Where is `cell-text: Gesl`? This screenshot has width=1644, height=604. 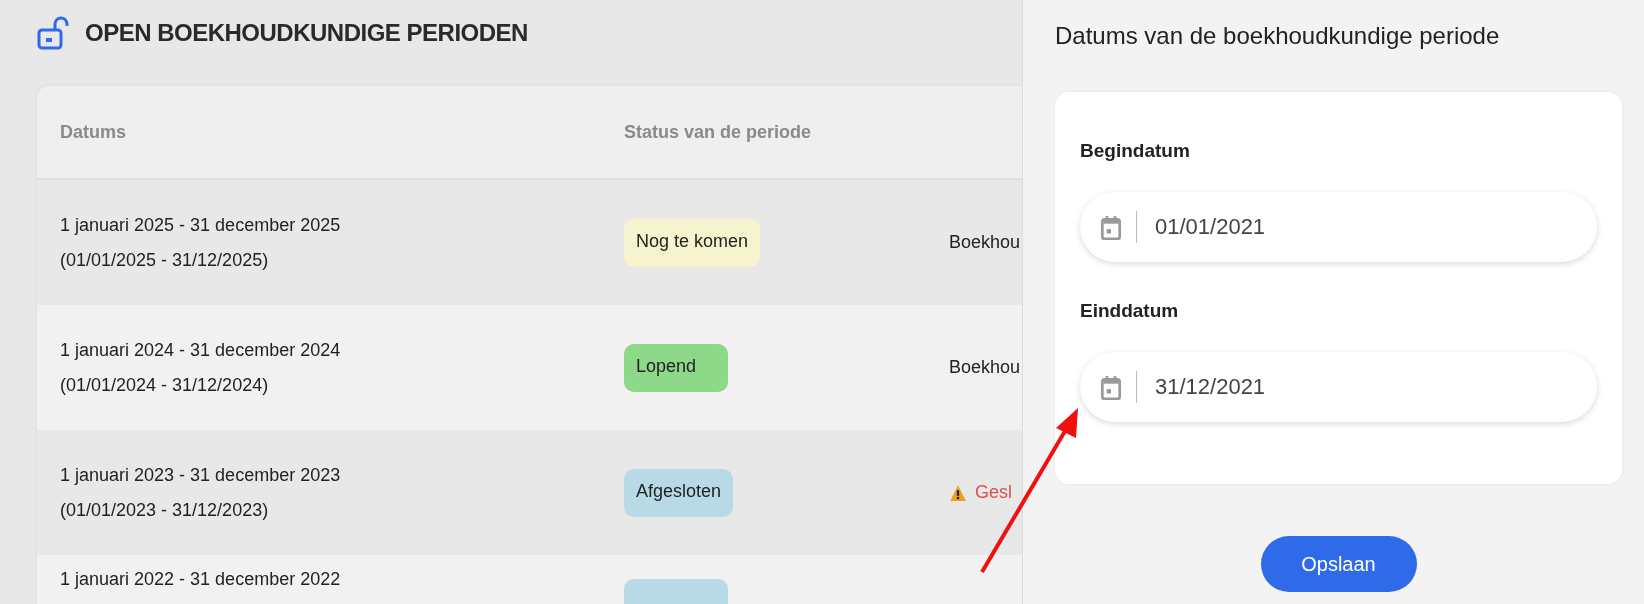 cell-text: Gesl is located at coordinates (993, 492).